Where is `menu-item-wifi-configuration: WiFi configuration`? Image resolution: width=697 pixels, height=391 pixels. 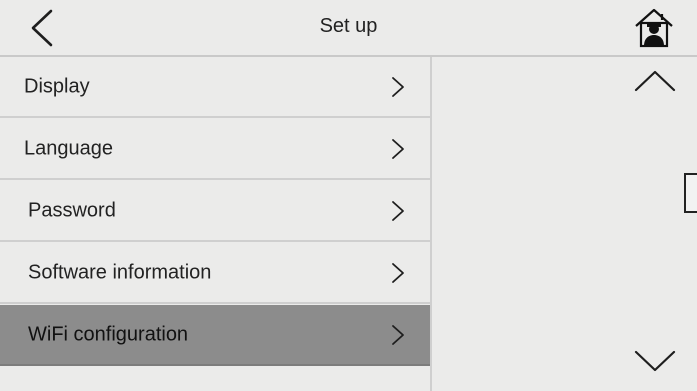 menu-item-wifi-configuration: WiFi configuration is located at coordinates (215, 335).